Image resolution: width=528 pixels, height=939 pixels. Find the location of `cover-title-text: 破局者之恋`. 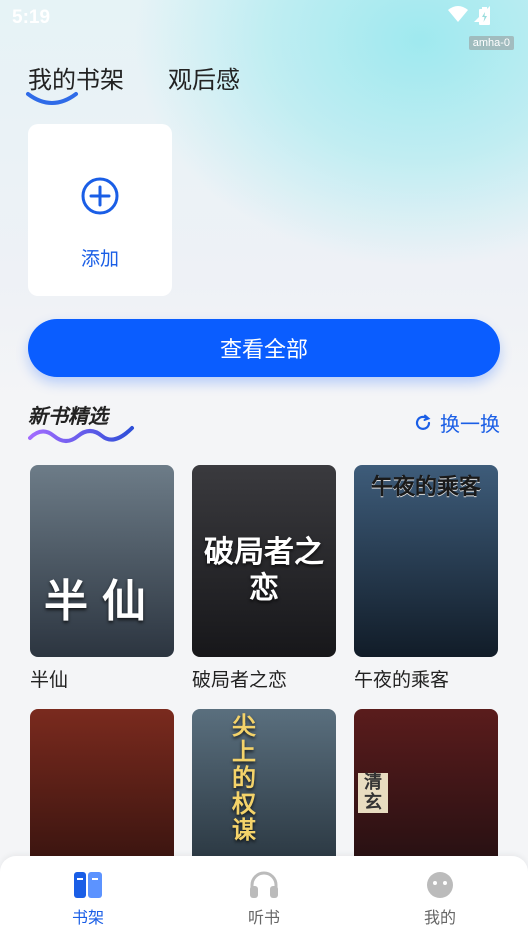

cover-title-text: 破局者之恋 is located at coordinates (264, 570).